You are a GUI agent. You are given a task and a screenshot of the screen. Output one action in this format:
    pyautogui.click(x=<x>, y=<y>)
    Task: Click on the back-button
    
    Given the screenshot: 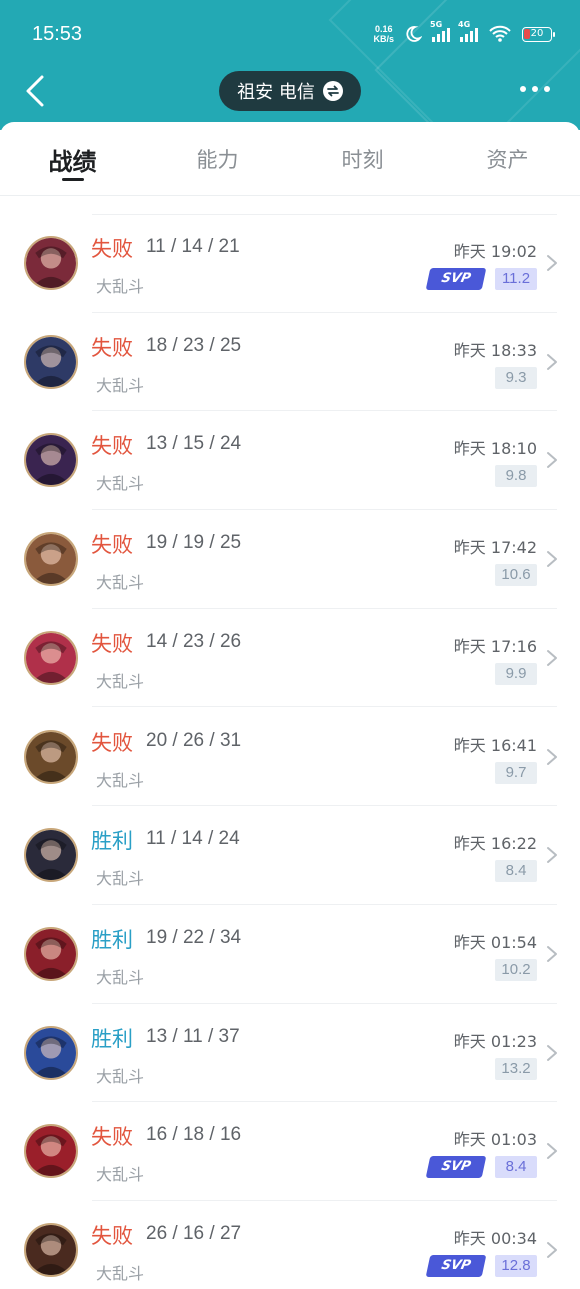 What is the action you would take?
    pyautogui.click(x=37, y=91)
    